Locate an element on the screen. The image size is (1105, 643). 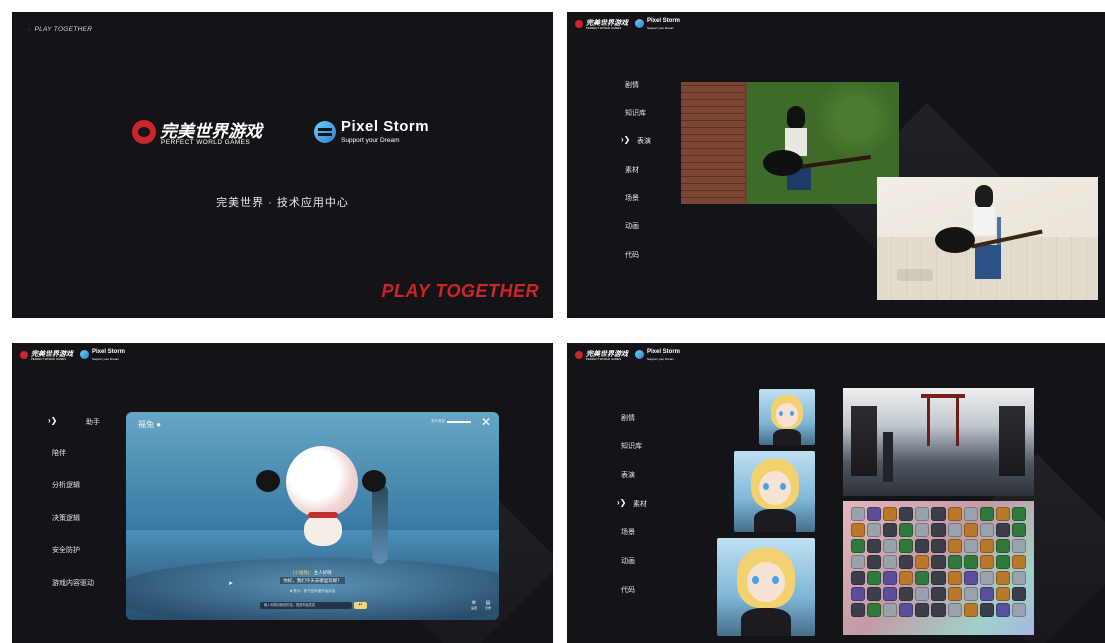
shrine-scene is located at coordinates (938, 442).